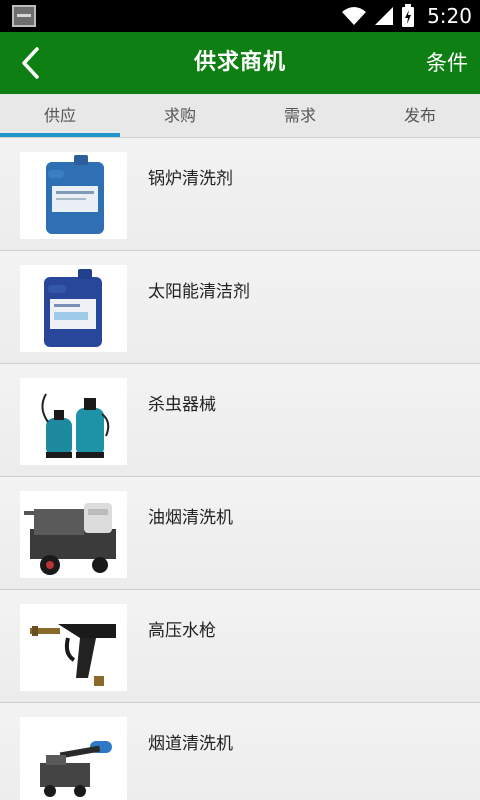 The width and height of the screenshot is (480, 800). I want to click on product-image-hood-washer, so click(73, 534).